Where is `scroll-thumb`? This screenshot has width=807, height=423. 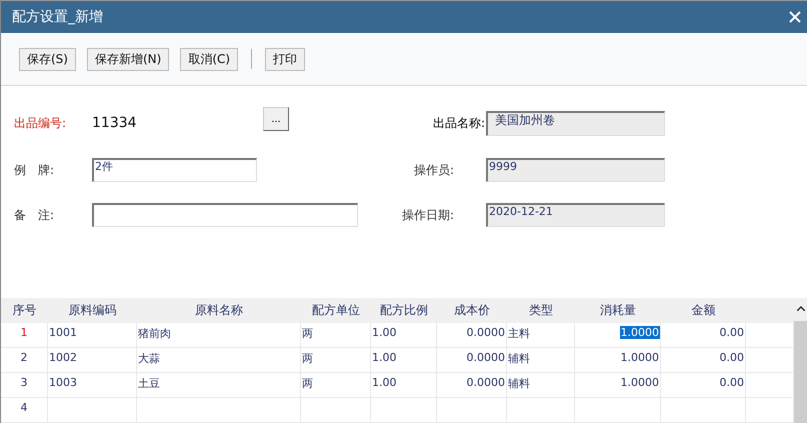
scroll-thumb is located at coordinates (800, 372).